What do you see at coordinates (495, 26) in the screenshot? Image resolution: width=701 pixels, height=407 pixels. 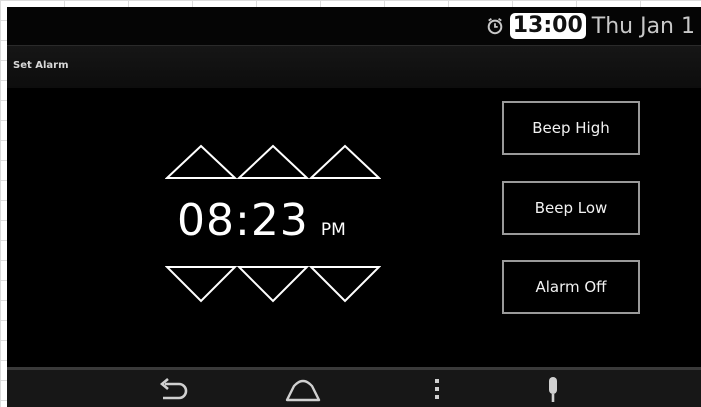 I see `alarm-clock-icon` at bounding box center [495, 26].